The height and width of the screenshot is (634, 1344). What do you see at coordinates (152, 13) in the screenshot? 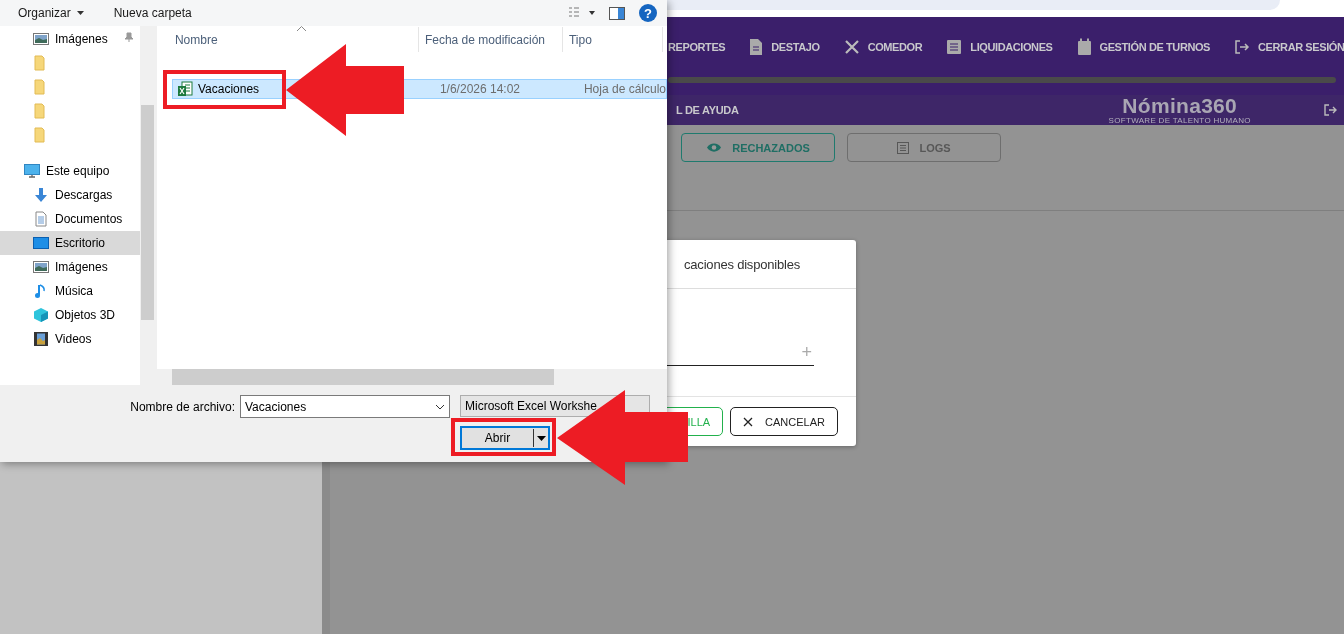
I see `toolbar-button: Nueva carpeta` at bounding box center [152, 13].